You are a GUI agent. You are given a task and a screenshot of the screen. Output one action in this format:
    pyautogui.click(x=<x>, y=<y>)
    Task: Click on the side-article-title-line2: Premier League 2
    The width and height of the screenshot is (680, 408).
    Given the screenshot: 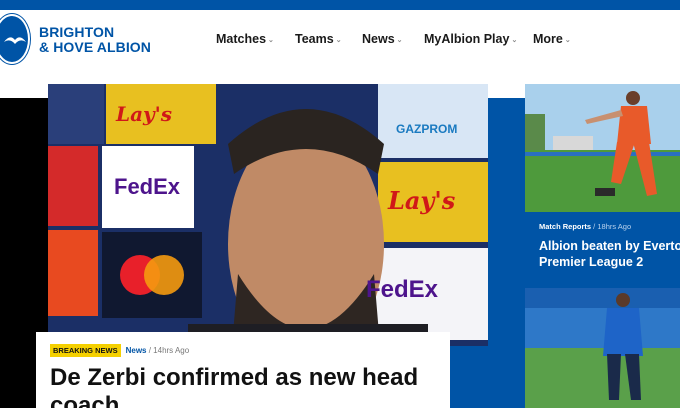 What is the action you would take?
    pyautogui.click(x=591, y=262)
    